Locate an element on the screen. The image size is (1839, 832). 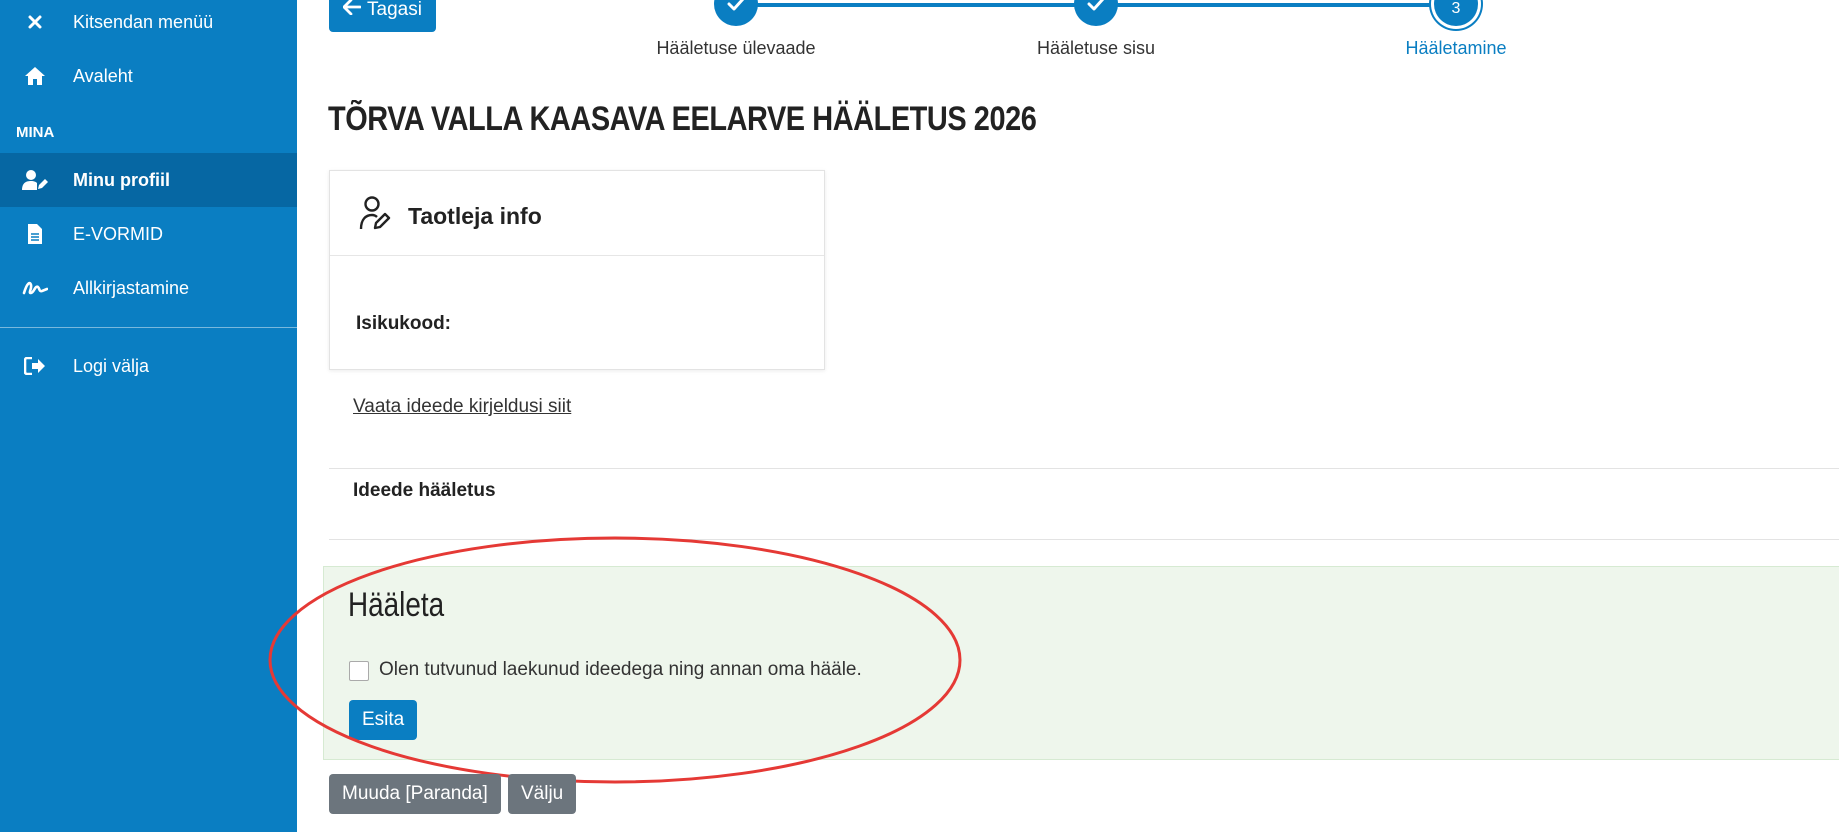
sidebar-divider is located at coordinates (148, 327).